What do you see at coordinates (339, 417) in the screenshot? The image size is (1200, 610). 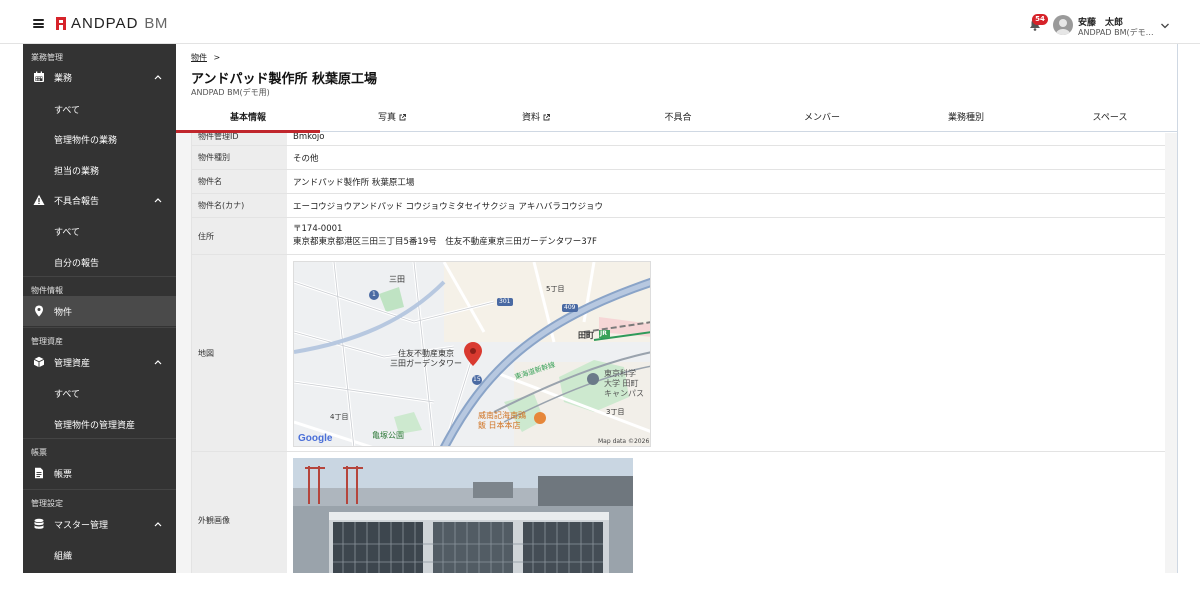 I see `map-label-4chome: 4丁目` at bounding box center [339, 417].